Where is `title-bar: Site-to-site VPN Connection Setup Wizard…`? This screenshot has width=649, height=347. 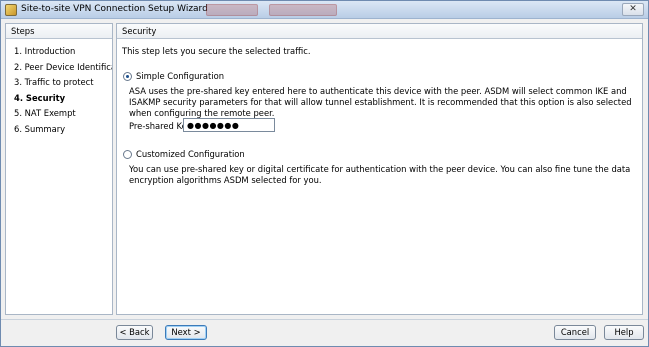
title-bar: Site-to-site VPN Connection Setup Wizard… is located at coordinates (324, 10).